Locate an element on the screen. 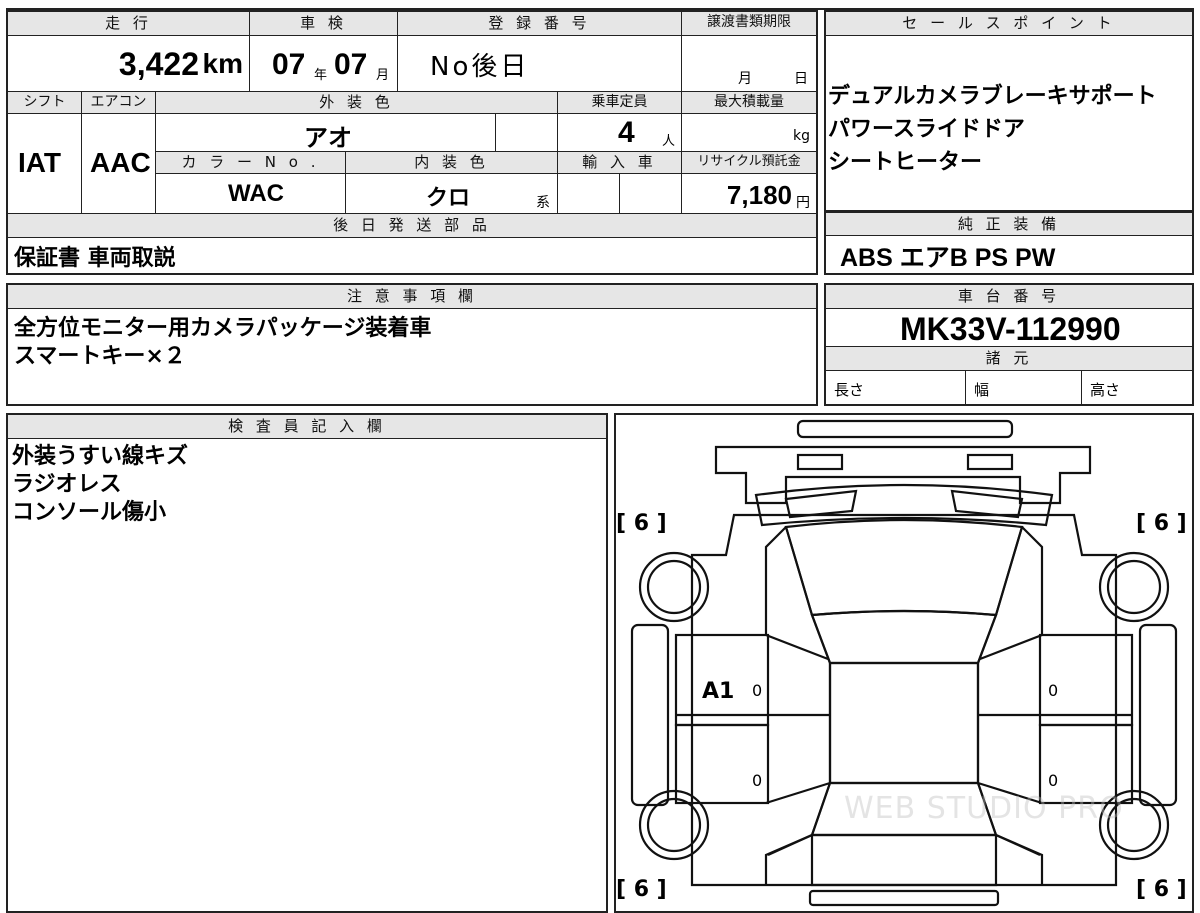 This screenshot has height=913, width=1200. registration-value: No後日 is located at coordinates (480, 67).